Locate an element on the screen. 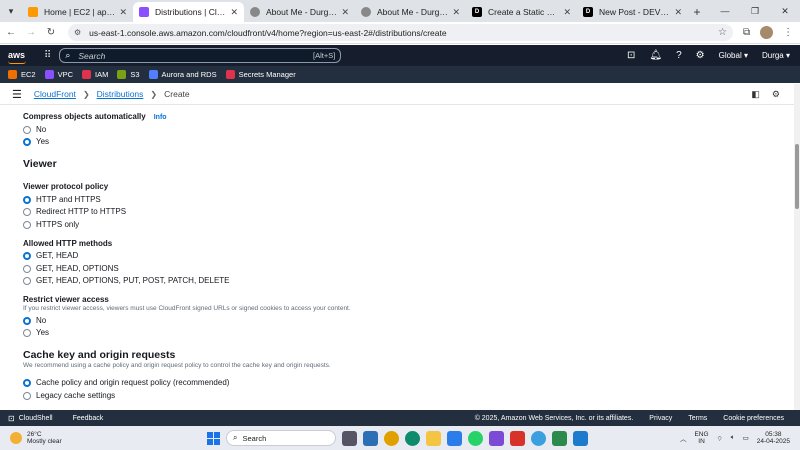 Image resolution: width=800 pixels, height=450 pixels. service-label: Aurora and RDS is located at coordinates (189, 74).